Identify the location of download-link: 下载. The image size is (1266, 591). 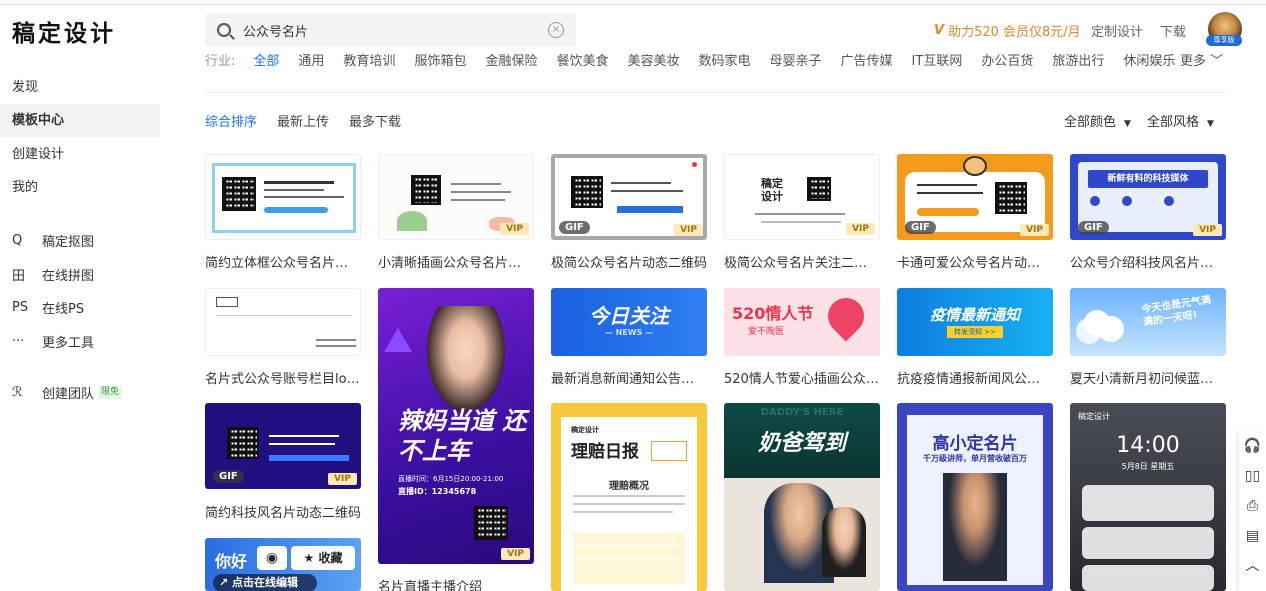
(1173, 30).